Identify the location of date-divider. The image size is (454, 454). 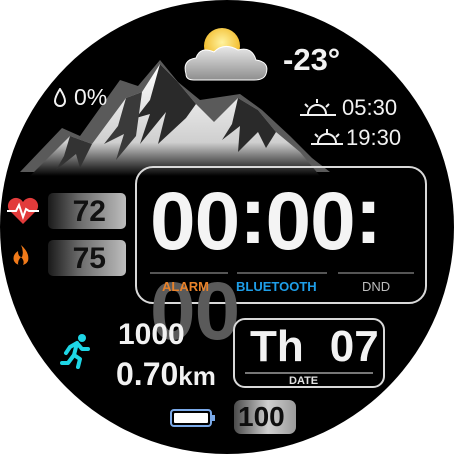
(309, 373).